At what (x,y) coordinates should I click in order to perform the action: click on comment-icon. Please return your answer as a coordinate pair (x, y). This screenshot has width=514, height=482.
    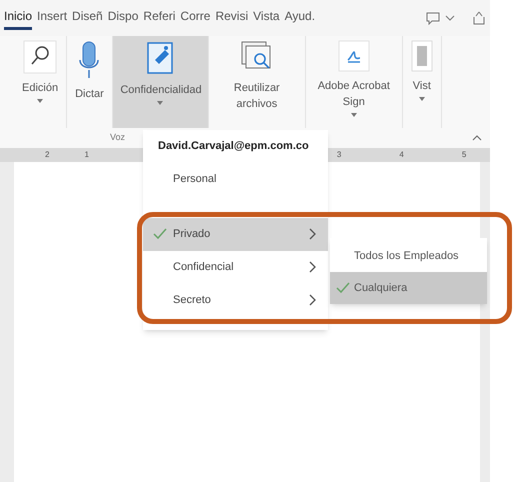
    Looking at the image, I should click on (433, 18).